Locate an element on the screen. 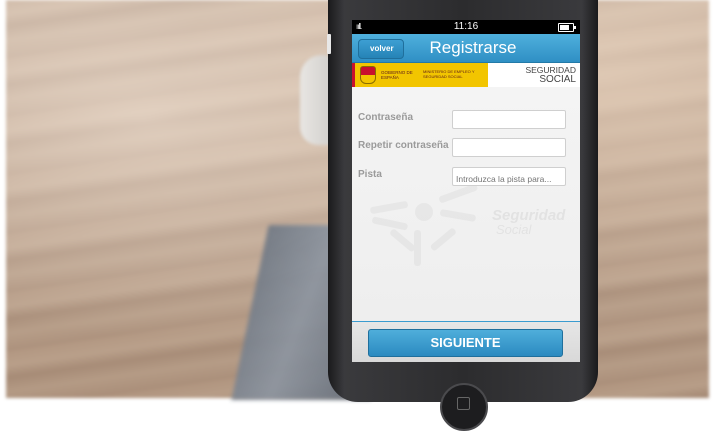 This screenshot has height=431, width=713. repeat-password-input is located at coordinates (509, 147).